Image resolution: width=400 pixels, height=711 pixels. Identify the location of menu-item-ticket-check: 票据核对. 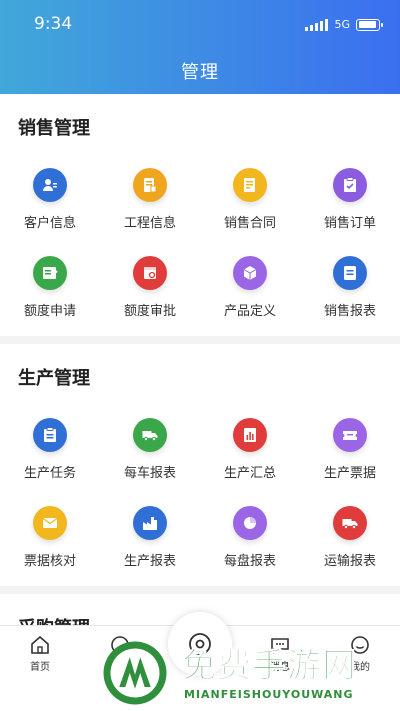
(50, 532).